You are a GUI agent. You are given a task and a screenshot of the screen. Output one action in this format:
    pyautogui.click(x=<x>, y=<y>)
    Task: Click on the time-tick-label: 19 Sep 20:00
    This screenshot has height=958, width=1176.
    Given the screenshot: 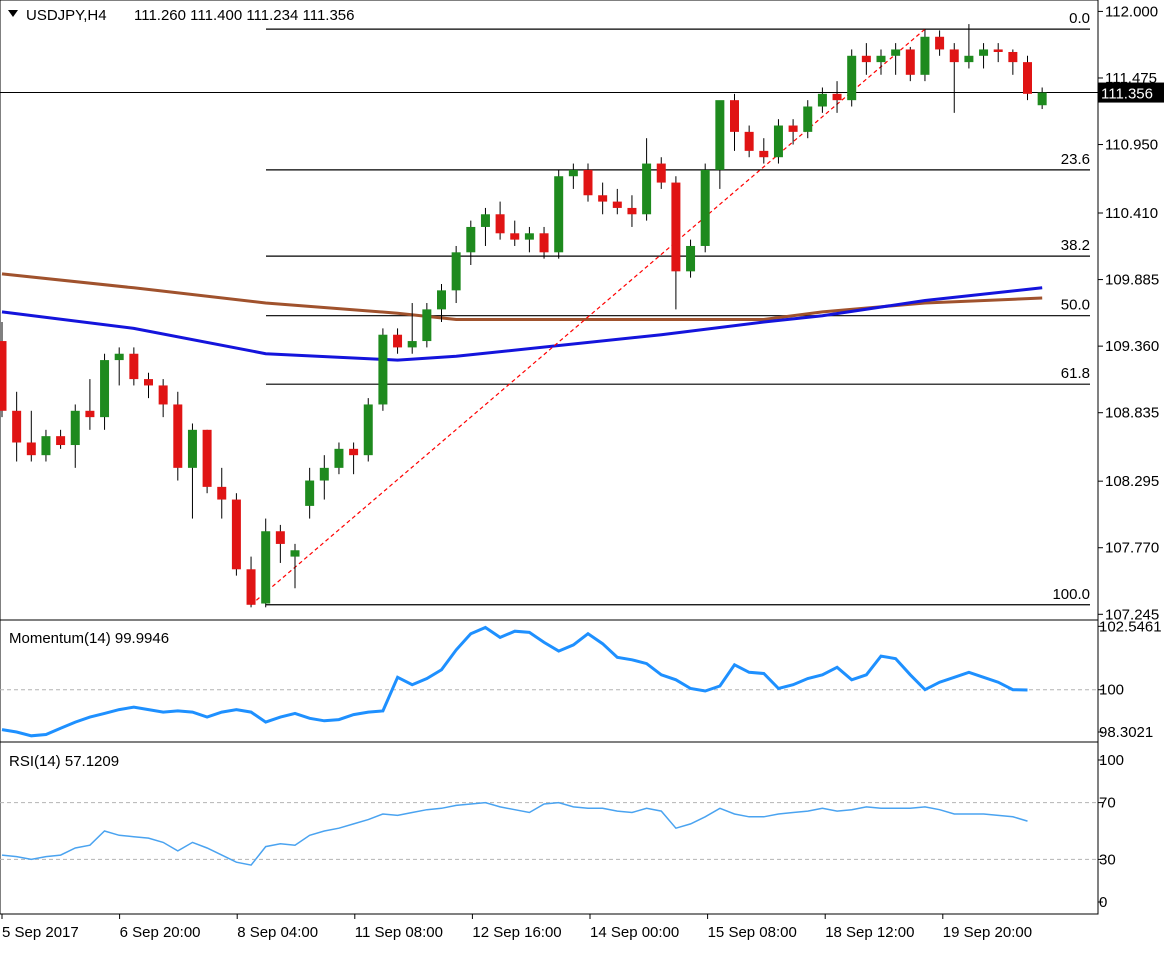 What is the action you would take?
    pyautogui.click(x=987, y=932)
    